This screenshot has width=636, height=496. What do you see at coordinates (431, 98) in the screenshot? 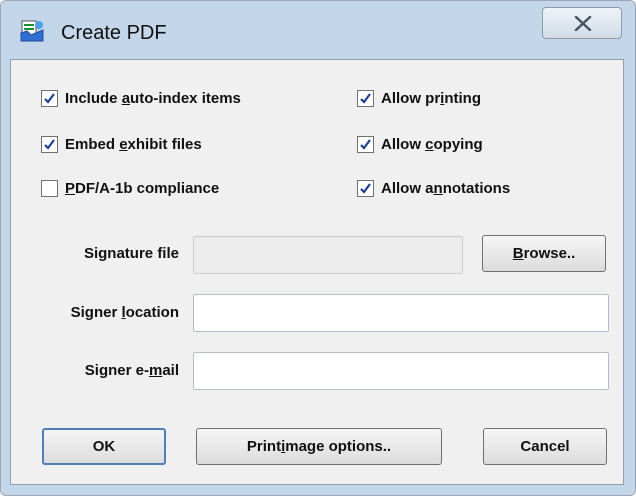
I see `checkbox-label: Allow printing` at bounding box center [431, 98].